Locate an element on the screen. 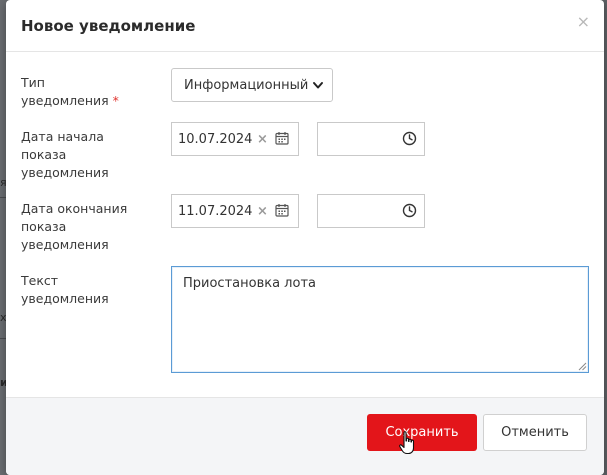 This screenshot has width=607, height=475. modal-header: Новое уведомление × is located at coordinates (305, 26).